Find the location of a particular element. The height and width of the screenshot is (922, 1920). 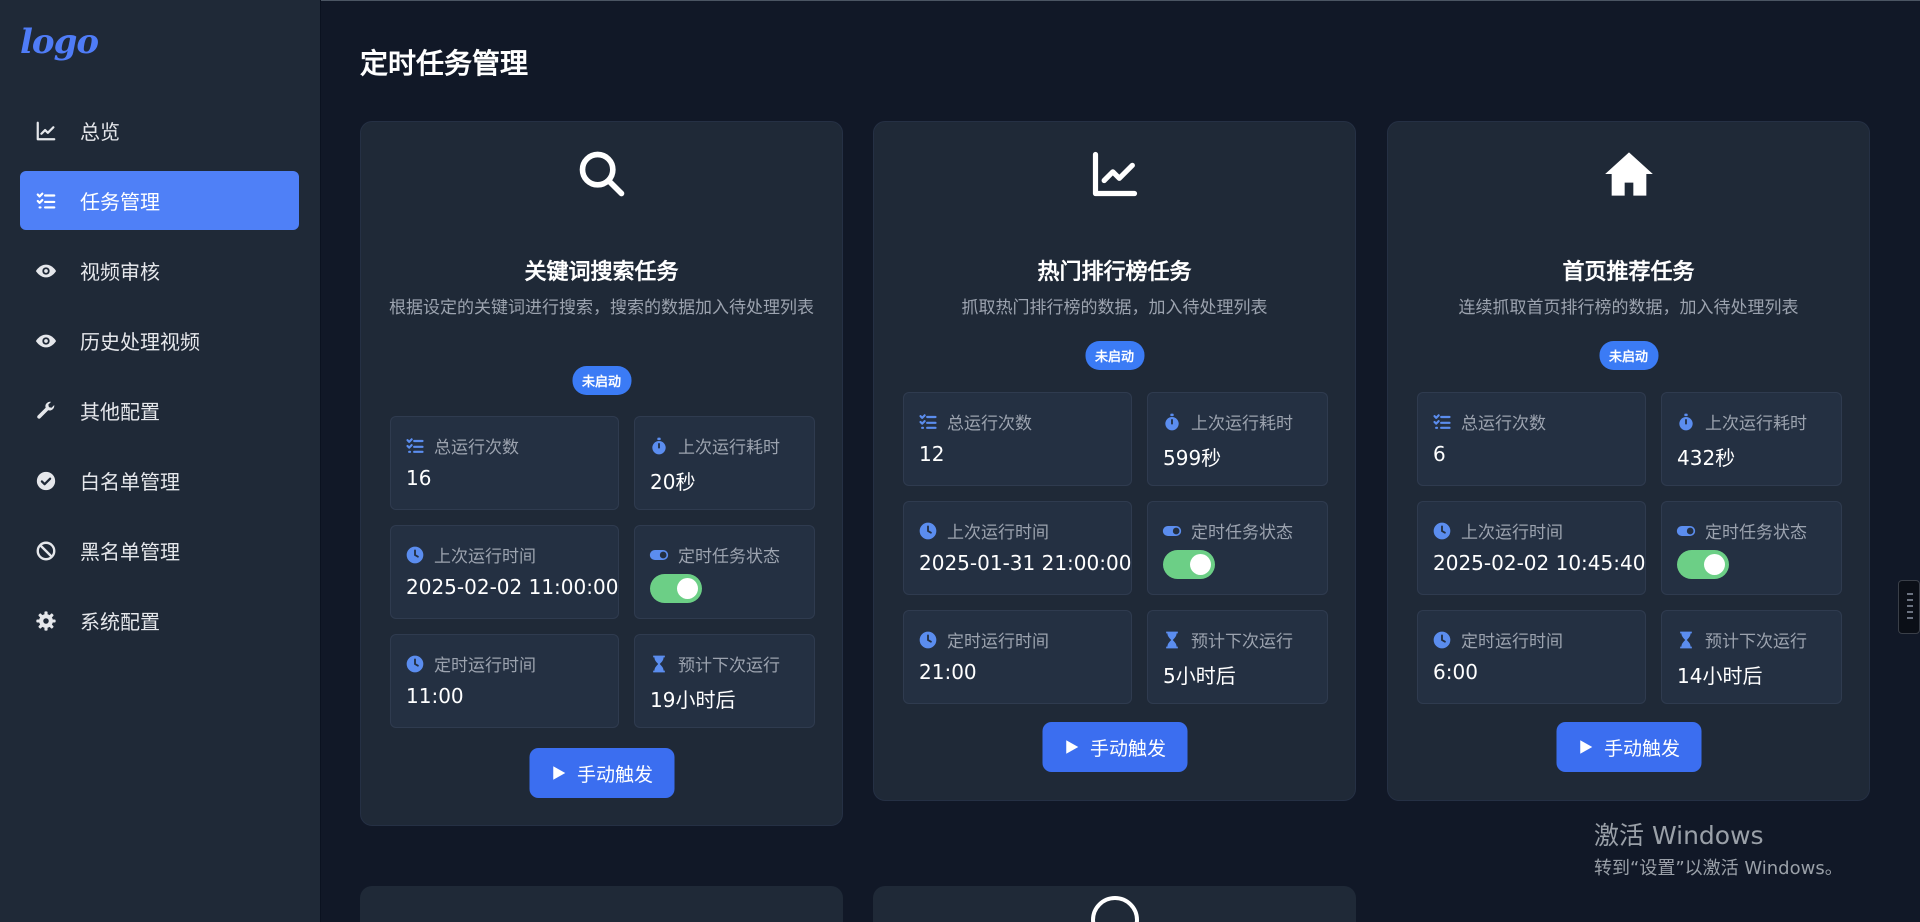

stat-last-run-time: 上次运行时间 2025-02-02 11:00:00 is located at coordinates (504, 572).